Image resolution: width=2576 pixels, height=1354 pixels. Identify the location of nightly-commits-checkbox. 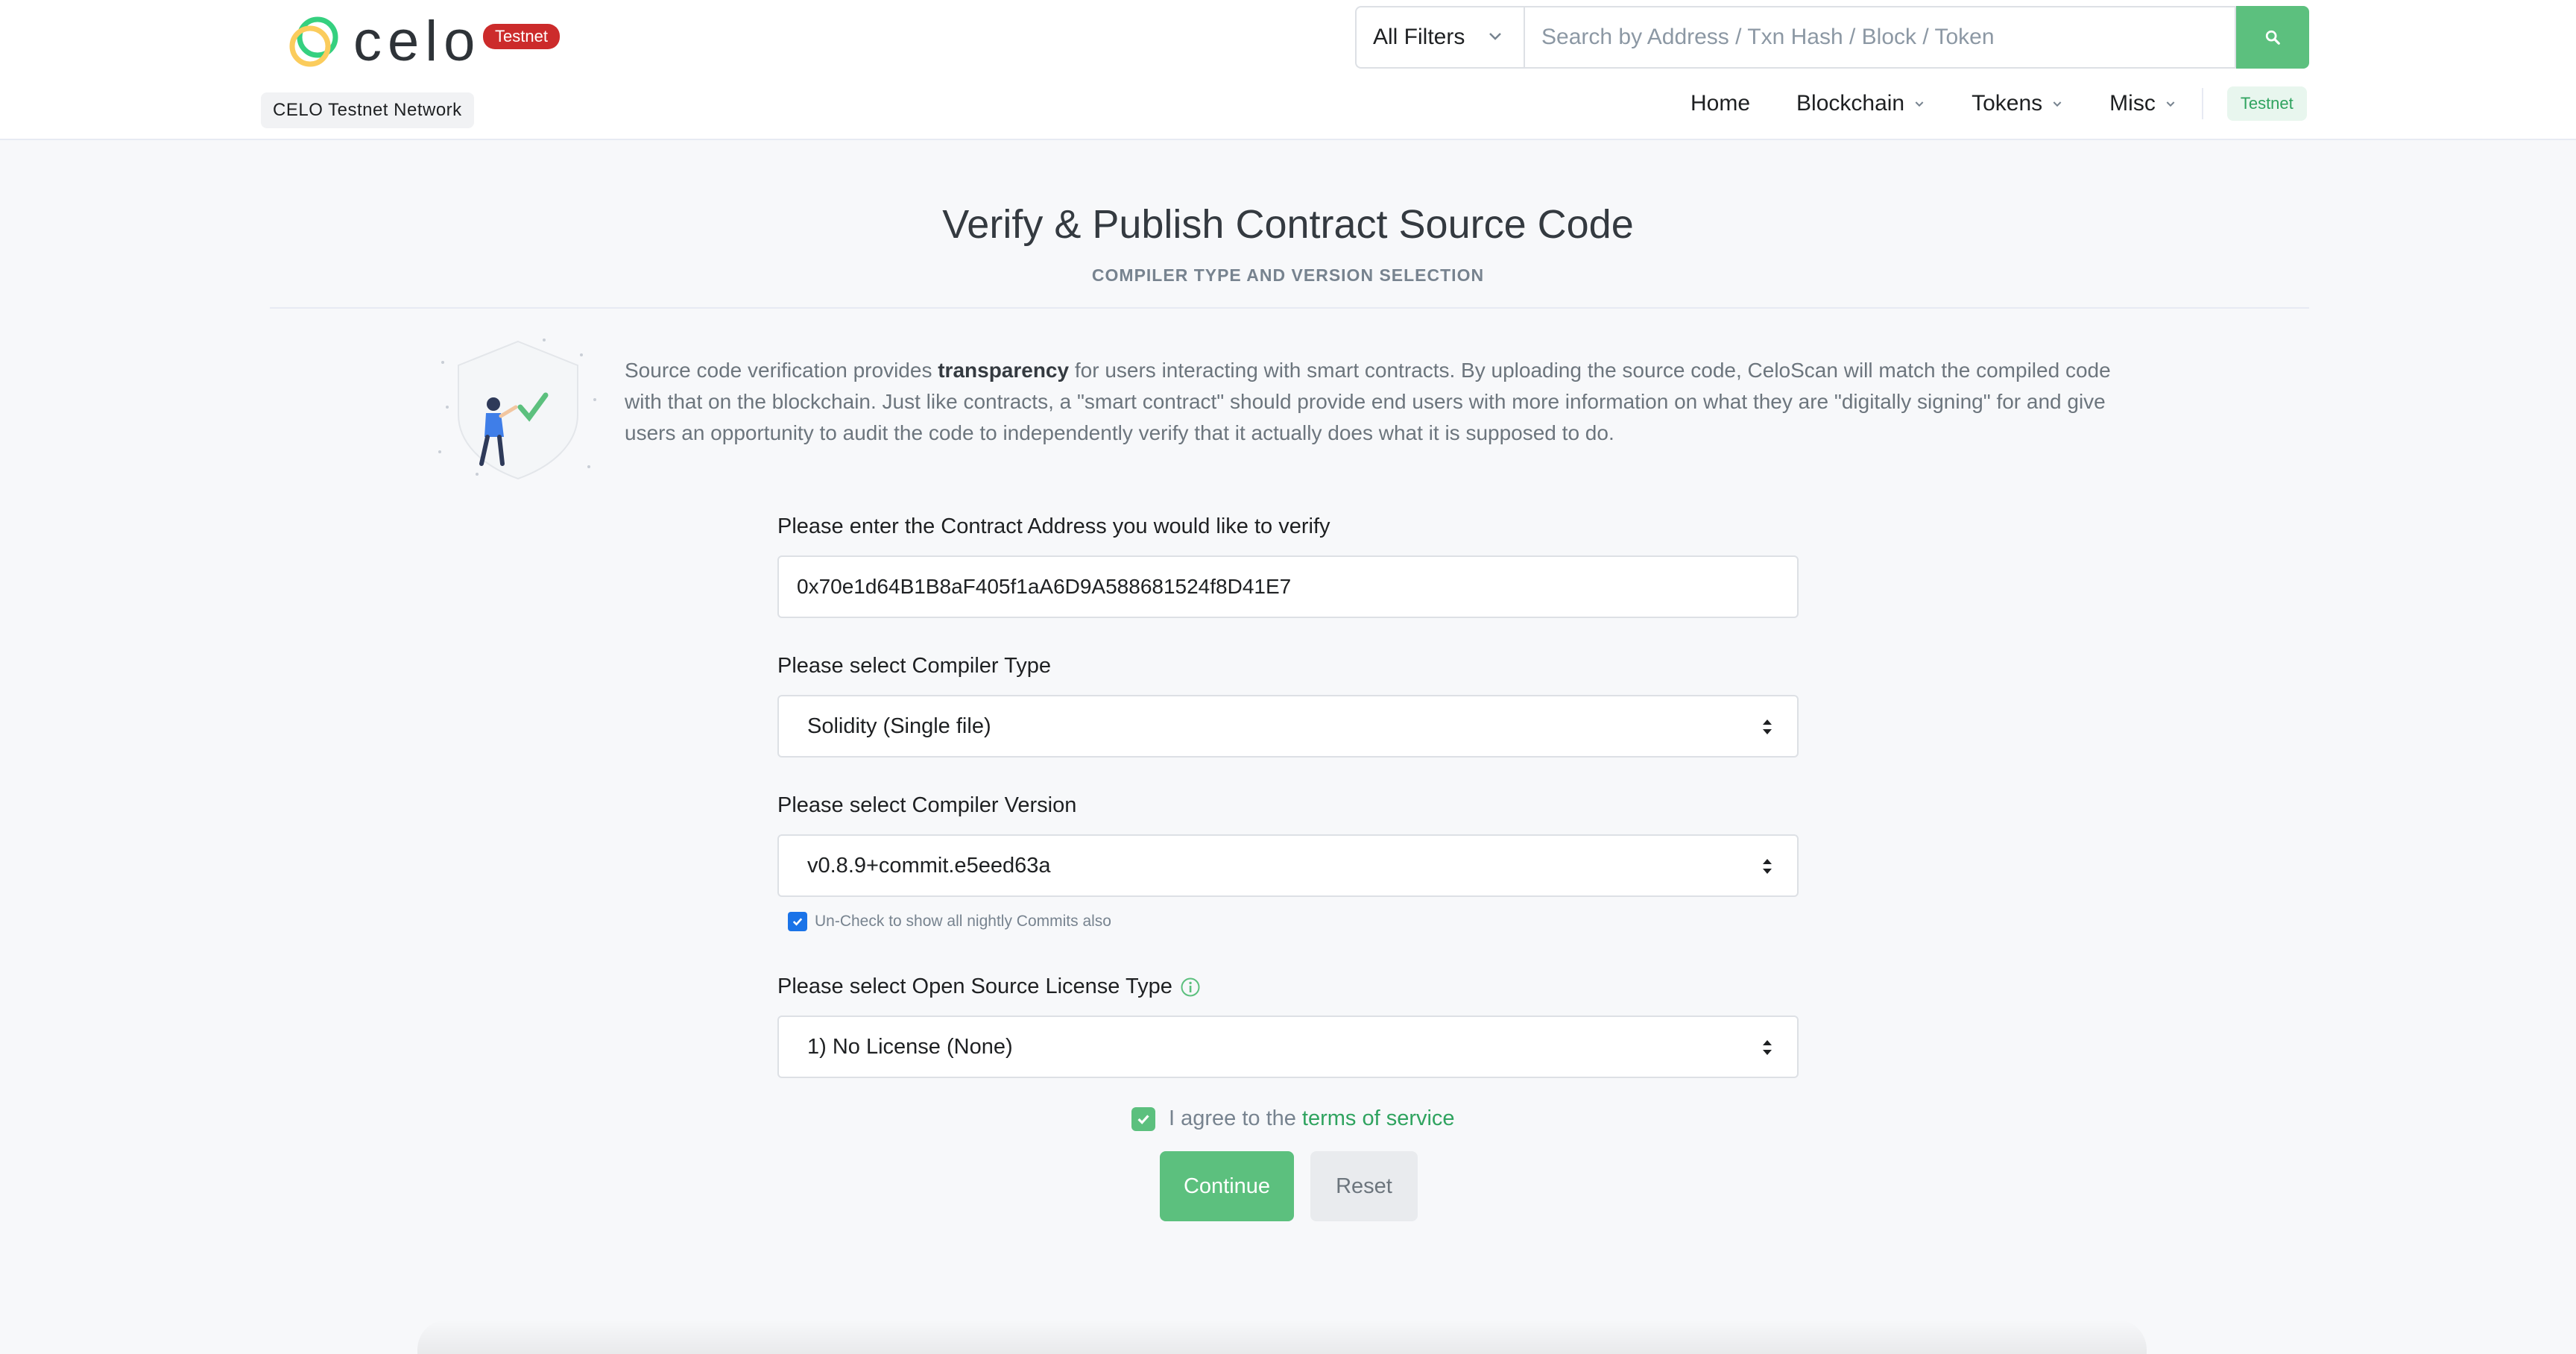
(798, 922).